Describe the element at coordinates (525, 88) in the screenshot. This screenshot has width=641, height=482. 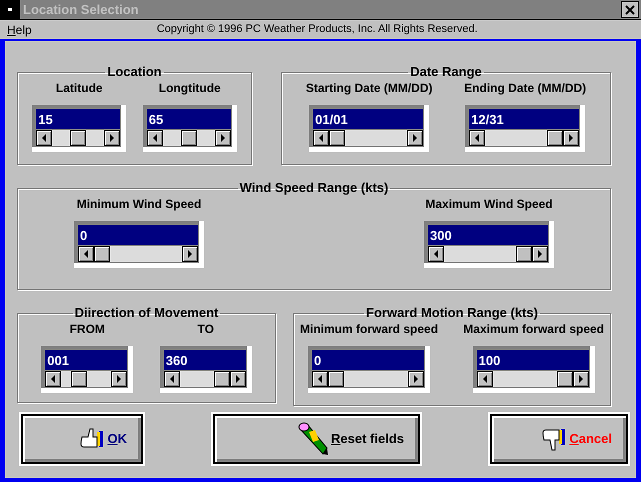
I see `field-label: Ending Date (MM/DD)` at that location.